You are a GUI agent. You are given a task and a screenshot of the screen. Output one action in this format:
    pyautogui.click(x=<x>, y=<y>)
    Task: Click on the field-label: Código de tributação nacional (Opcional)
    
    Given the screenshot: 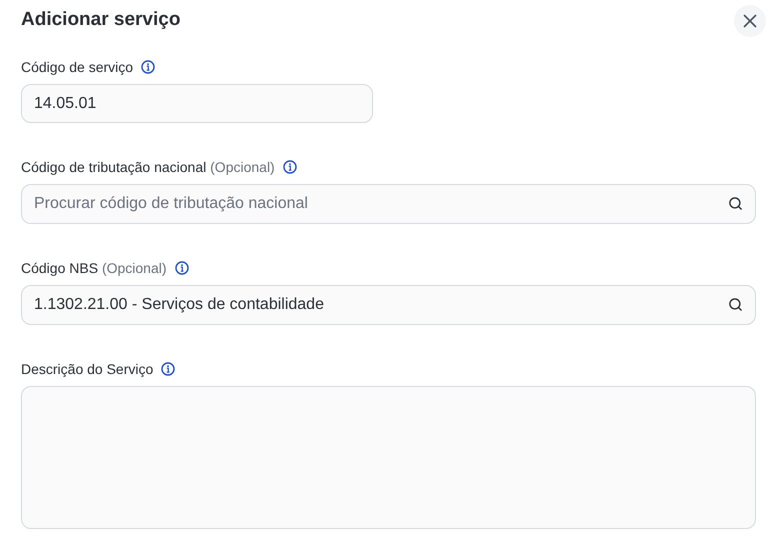 What is the action you would take?
    pyautogui.click(x=148, y=167)
    